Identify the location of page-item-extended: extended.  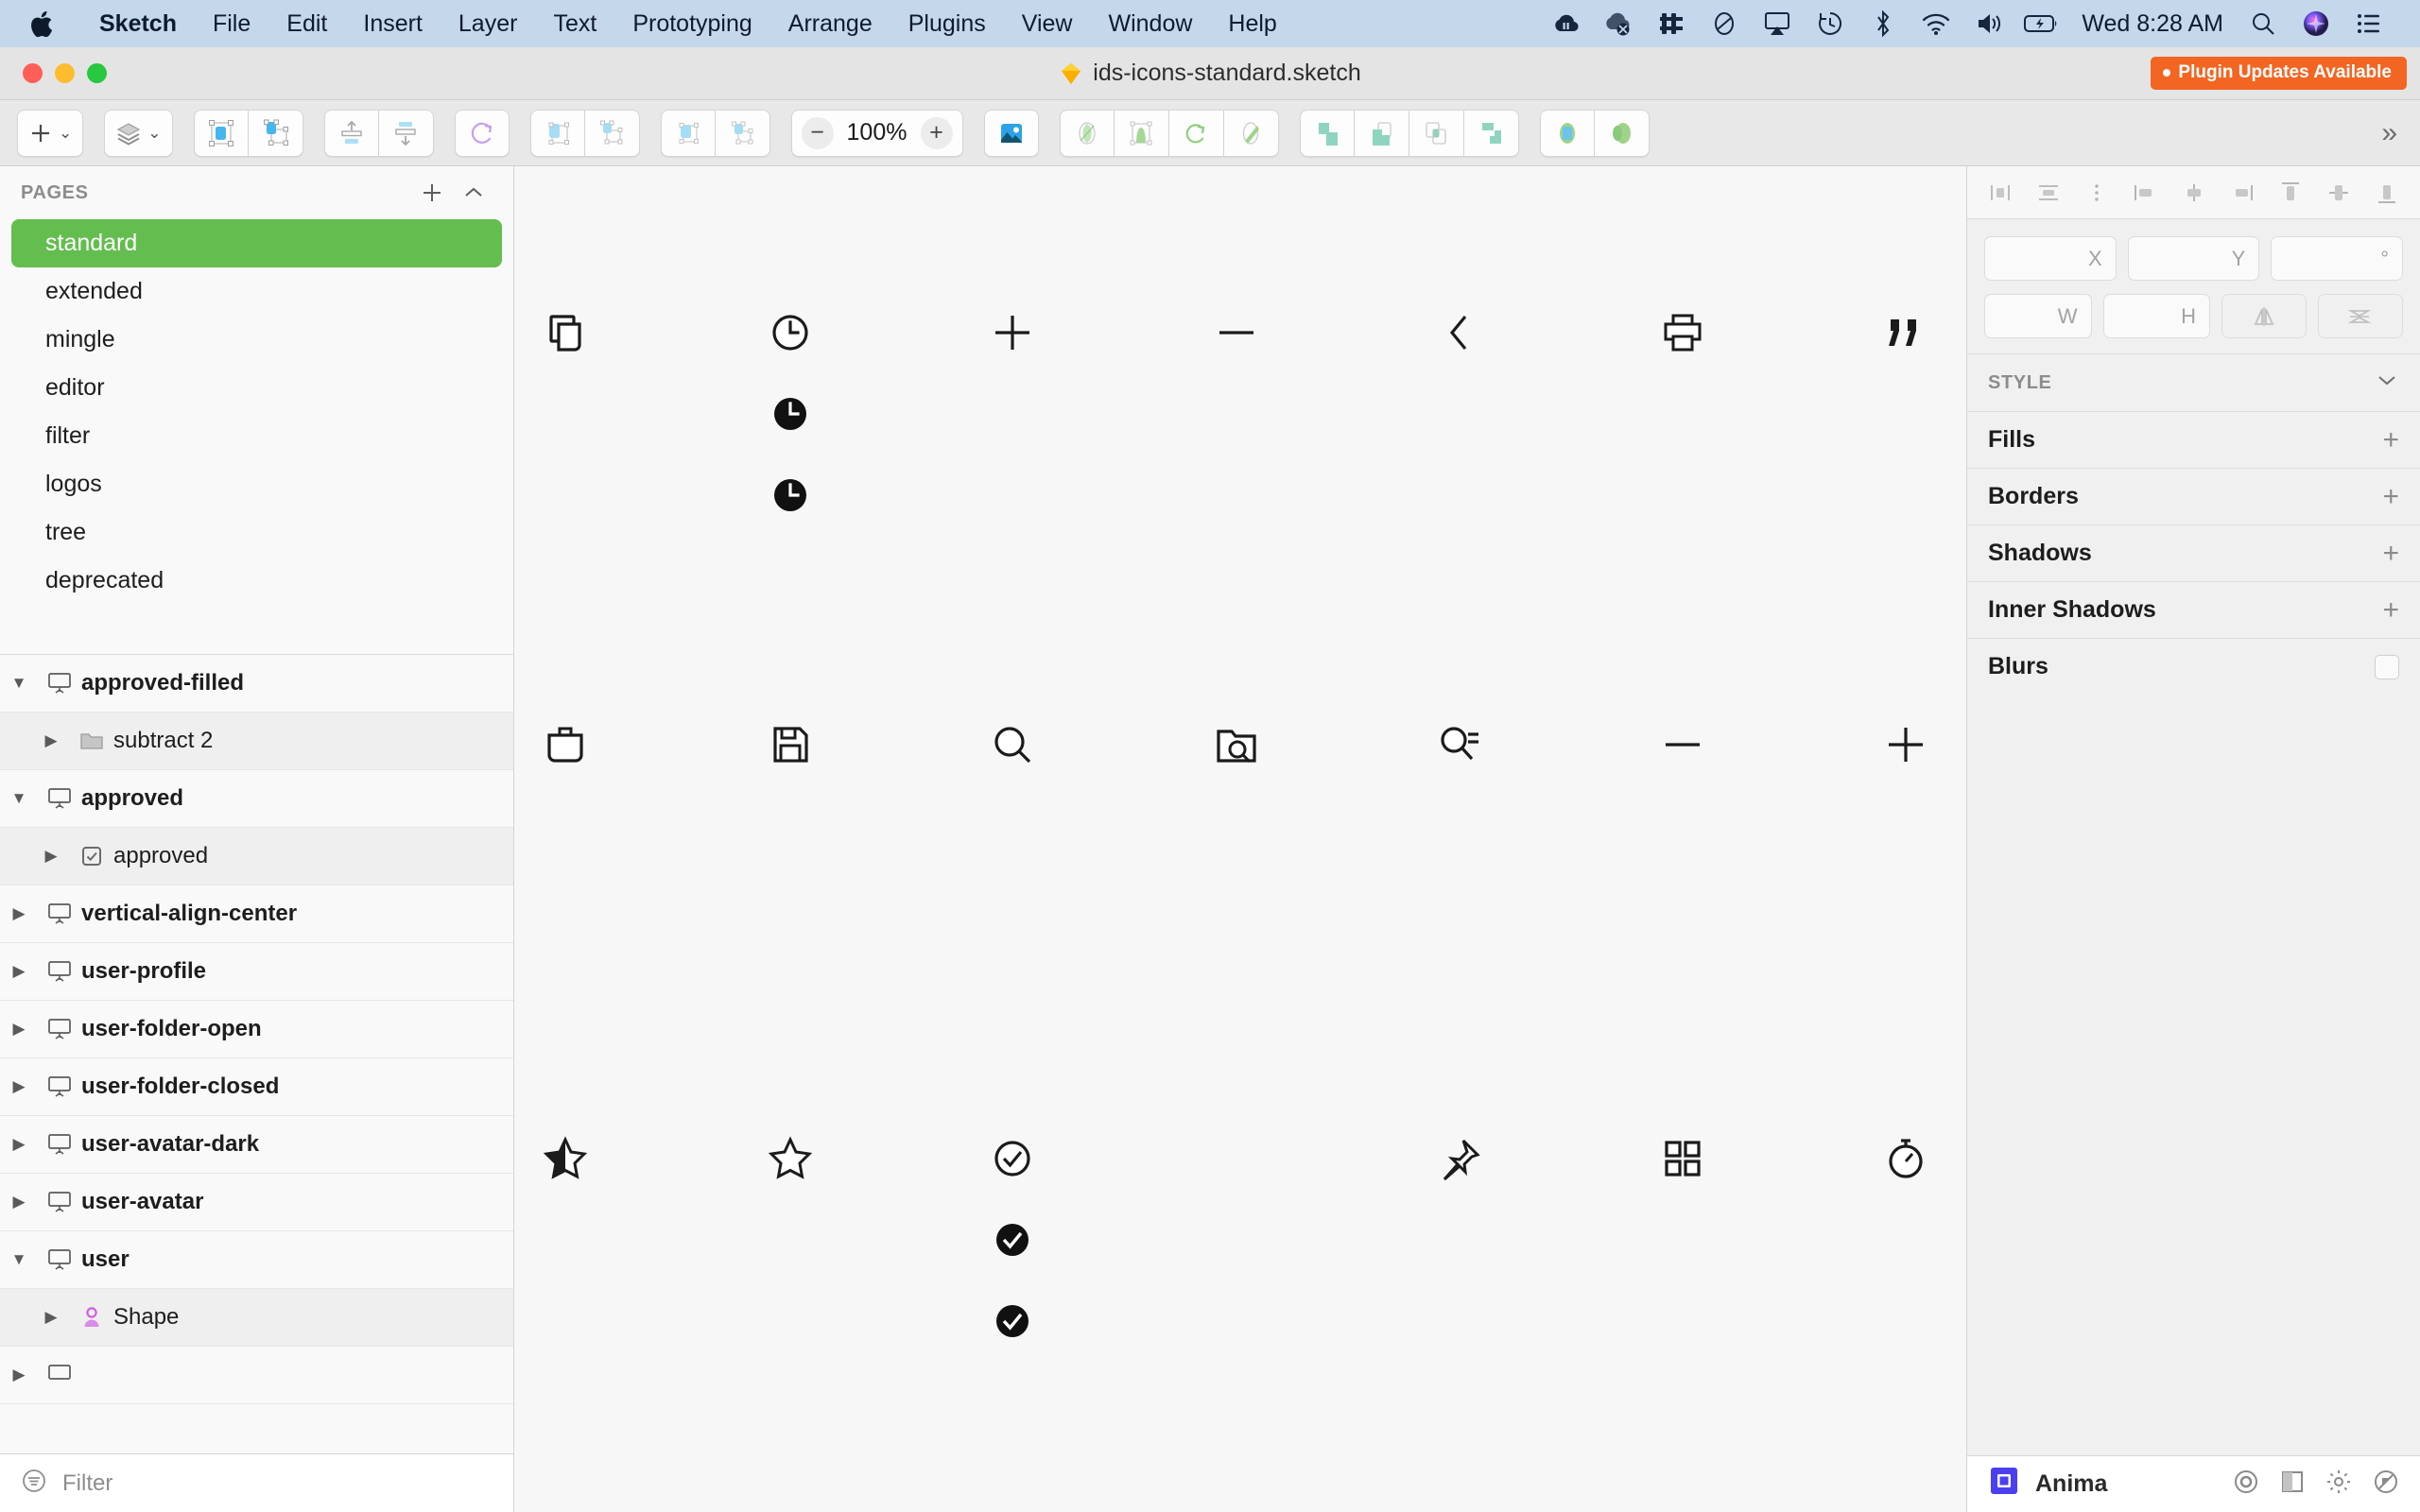
(256, 291).